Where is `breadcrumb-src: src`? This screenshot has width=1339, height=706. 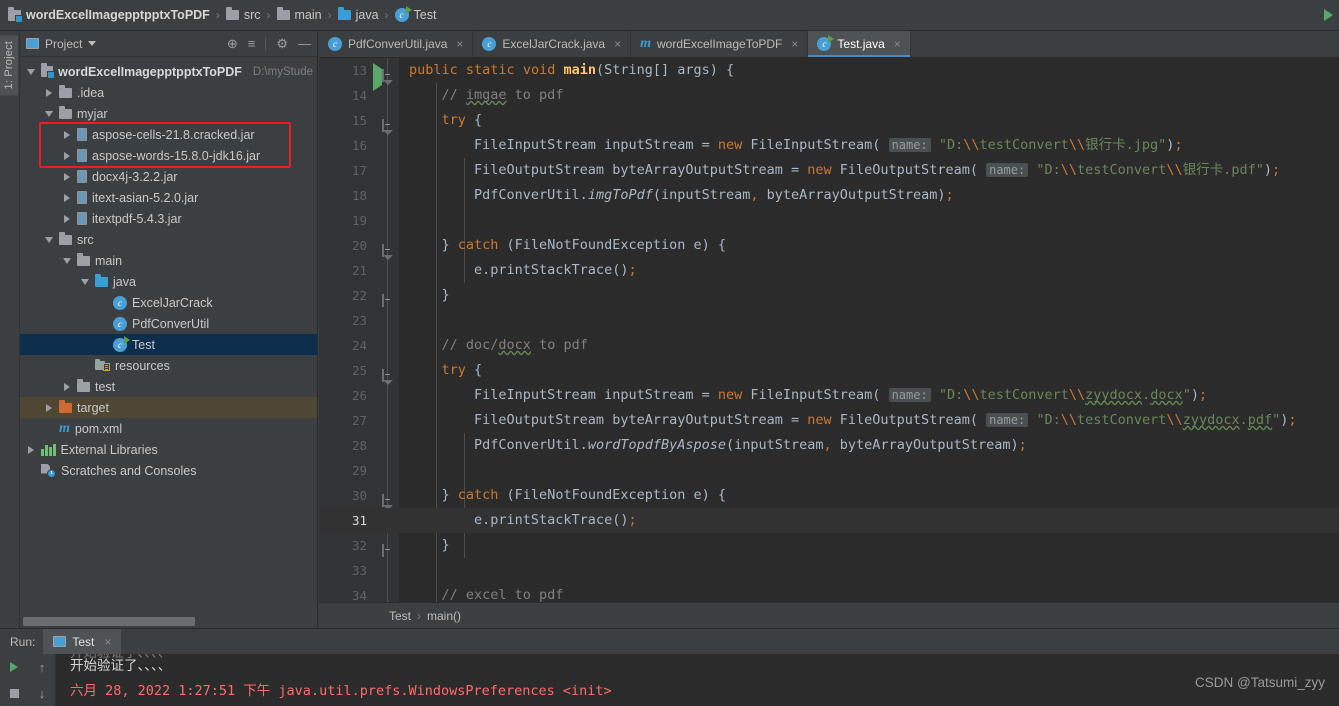 breadcrumb-src: src is located at coordinates (243, 14).